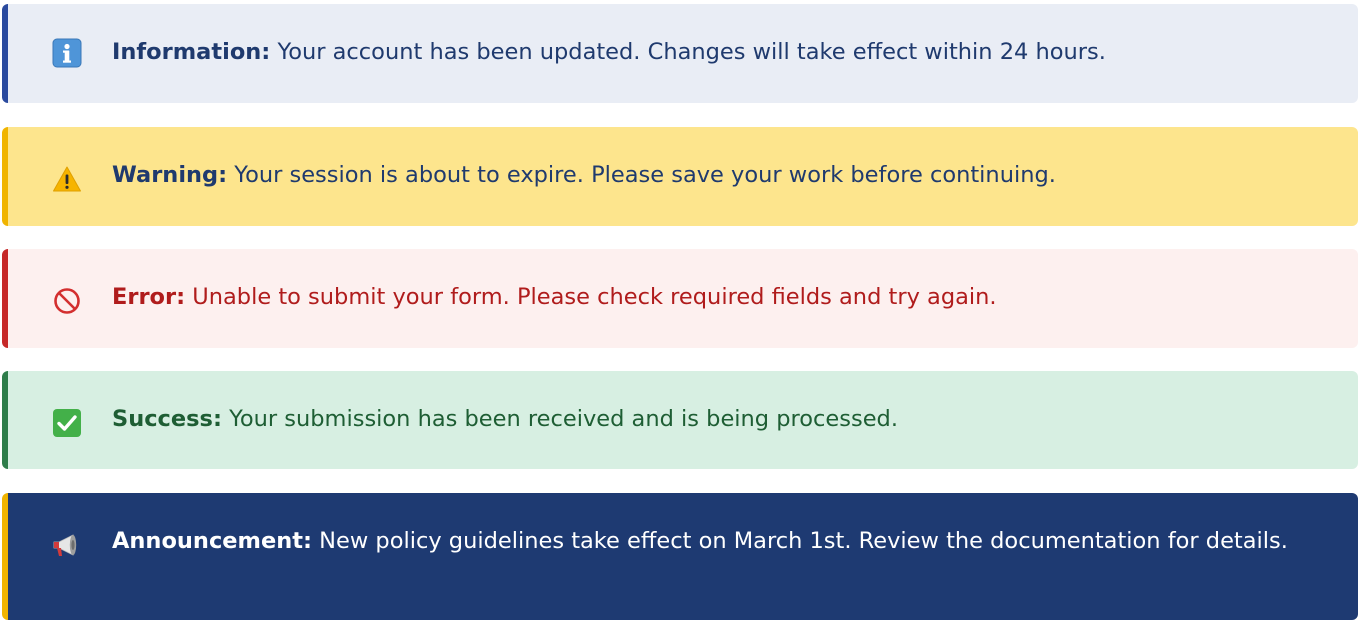  What do you see at coordinates (149, 297) in the screenshot?
I see `alert-error-title: Error:` at bounding box center [149, 297].